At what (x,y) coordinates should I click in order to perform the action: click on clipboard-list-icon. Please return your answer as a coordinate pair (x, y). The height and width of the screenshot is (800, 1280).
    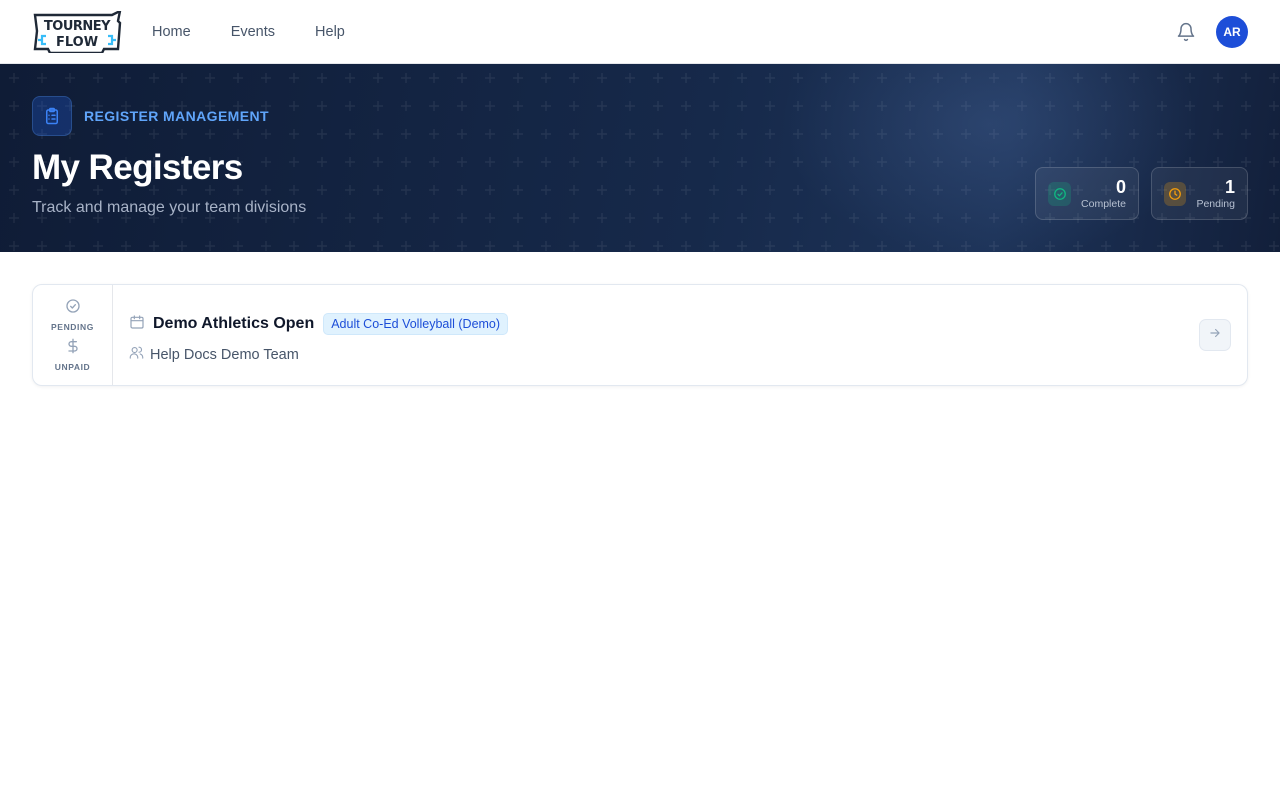
    Looking at the image, I should click on (52, 116).